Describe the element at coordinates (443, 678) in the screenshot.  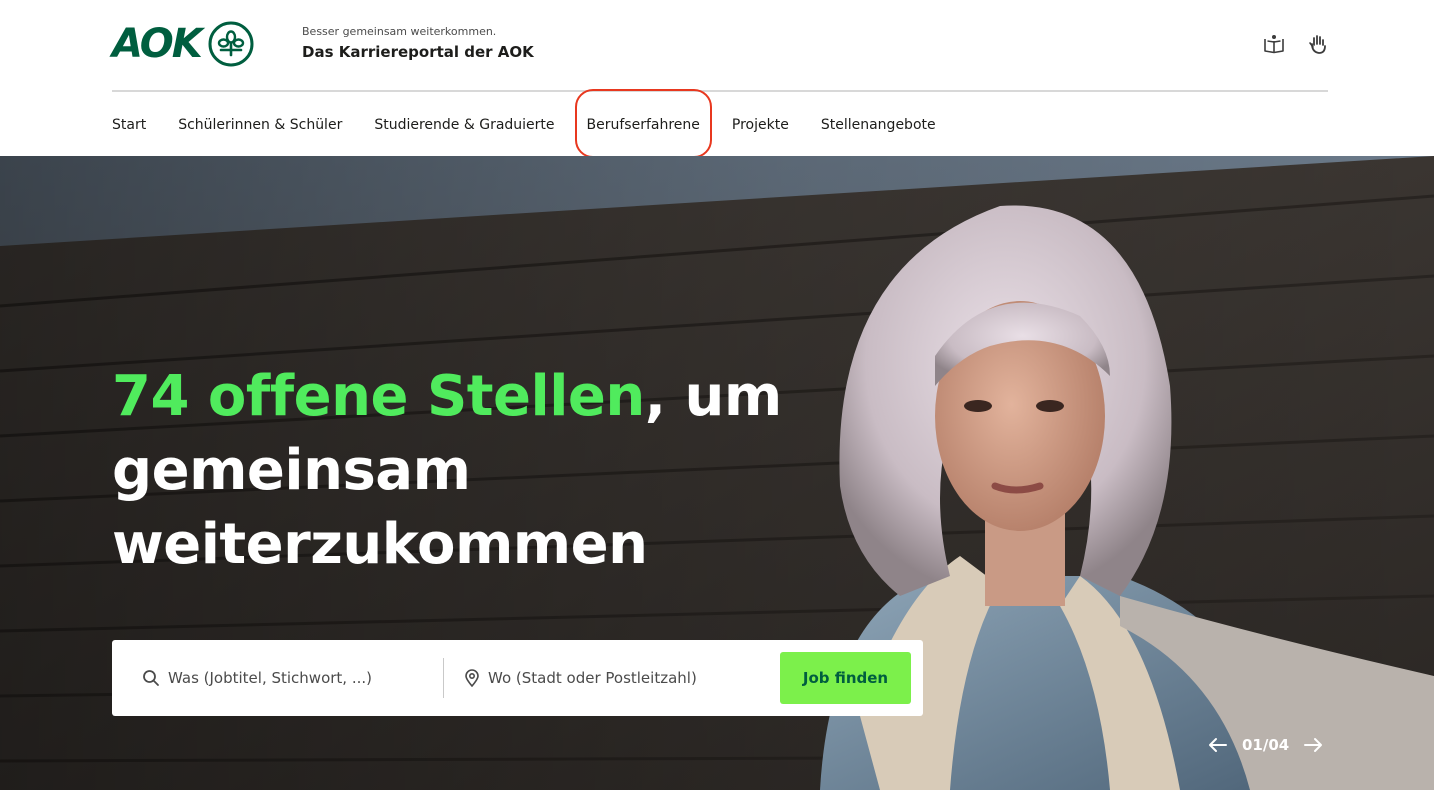
I see `search-divider` at that location.